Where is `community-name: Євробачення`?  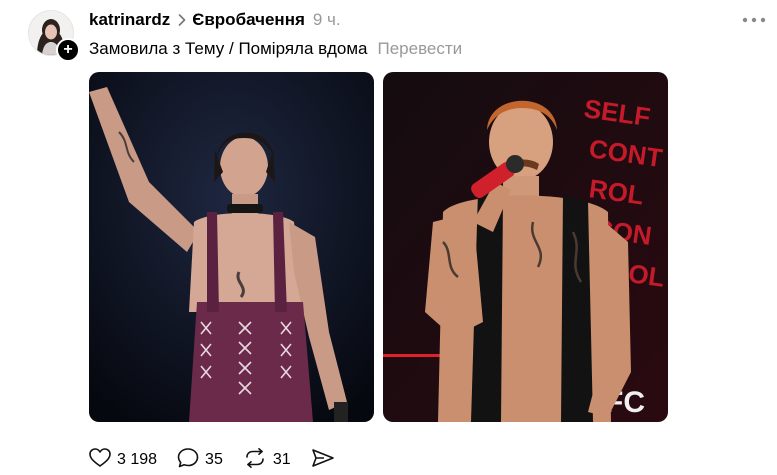 community-name: Євробачення is located at coordinates (248, 20).